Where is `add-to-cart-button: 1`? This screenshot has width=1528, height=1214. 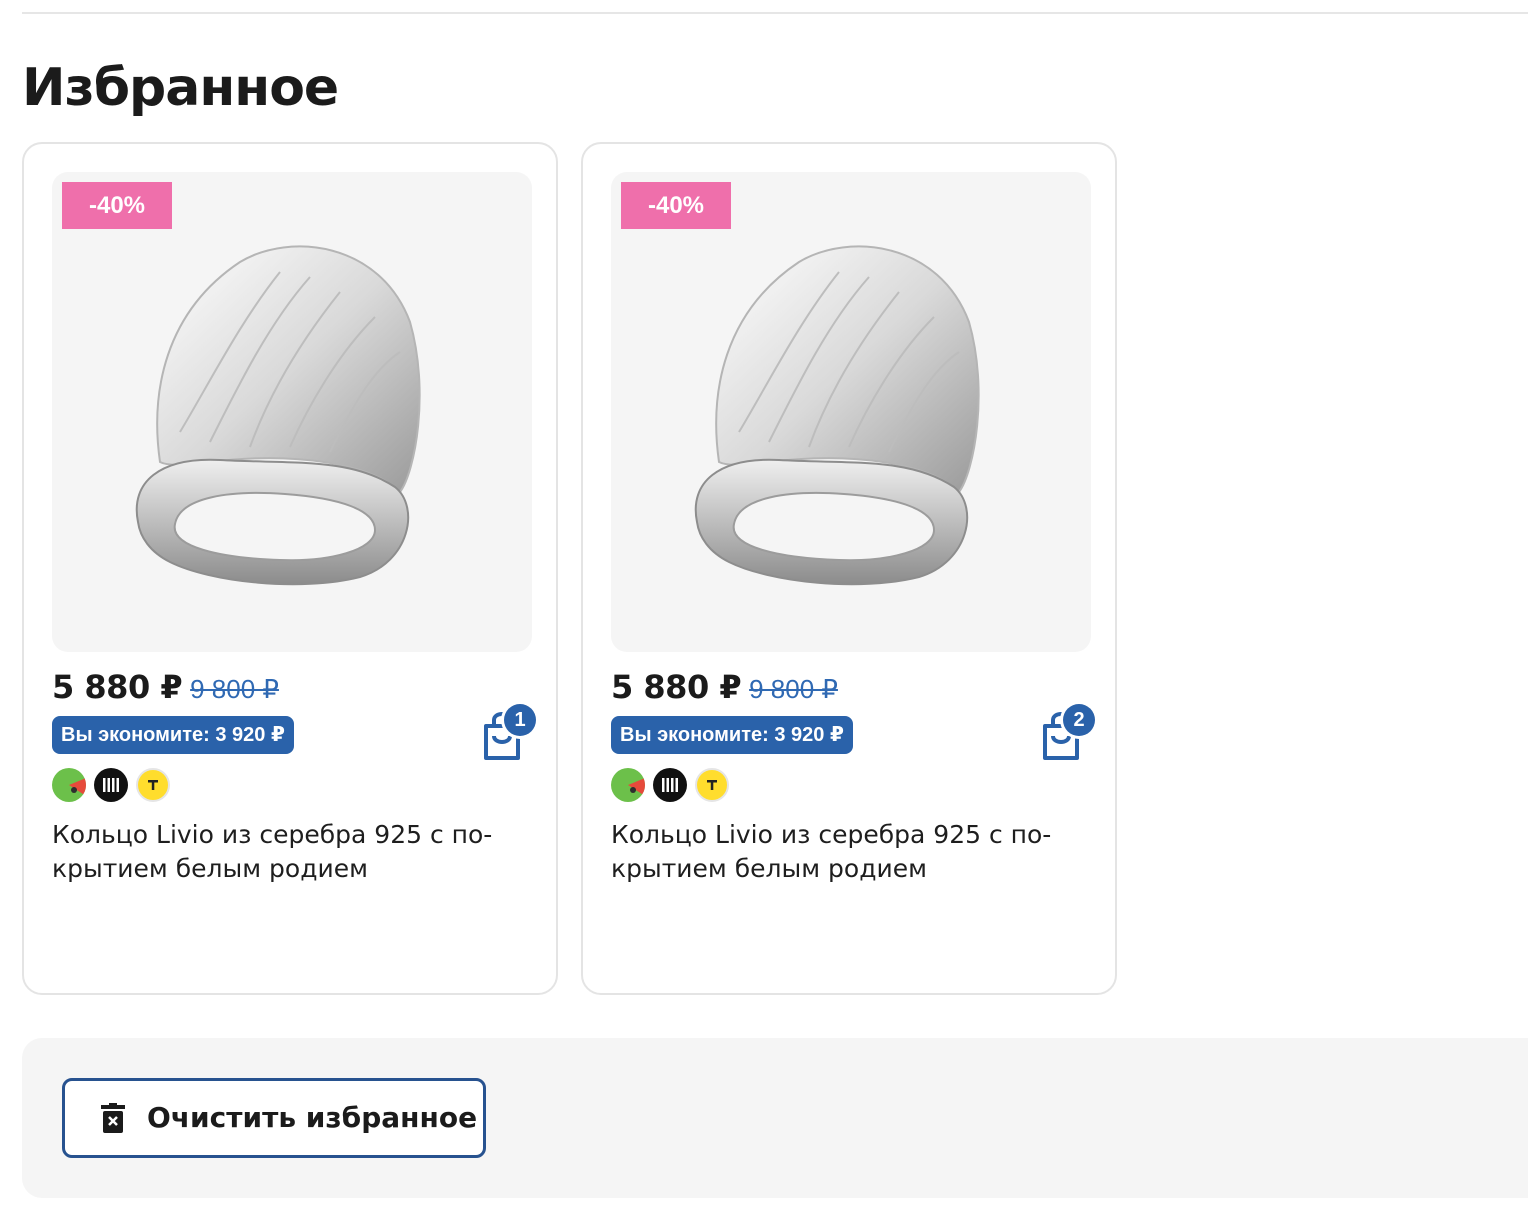
add-to-cart-button: 1 is located at coordinates (505, 735).